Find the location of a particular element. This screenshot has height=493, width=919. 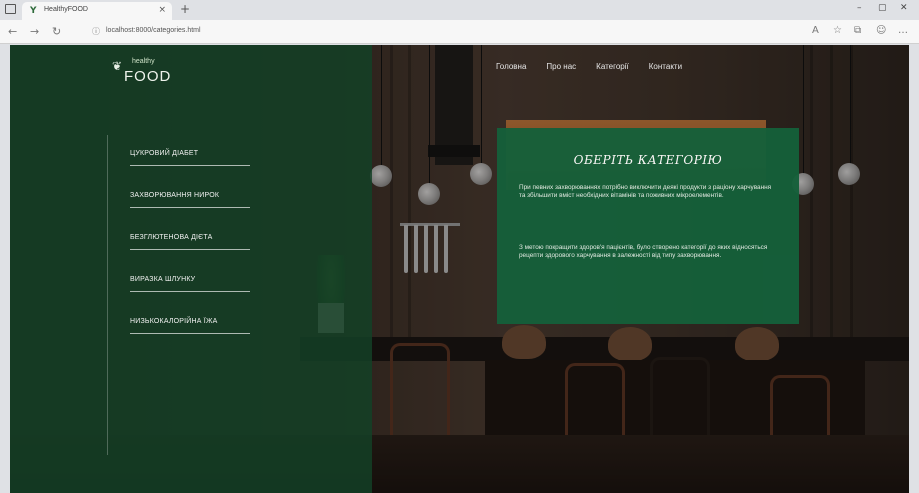

side-menu-item-label: БЕЗГЛЮТЕНОВА ДІЄТА is located at coordinates (171, 237).